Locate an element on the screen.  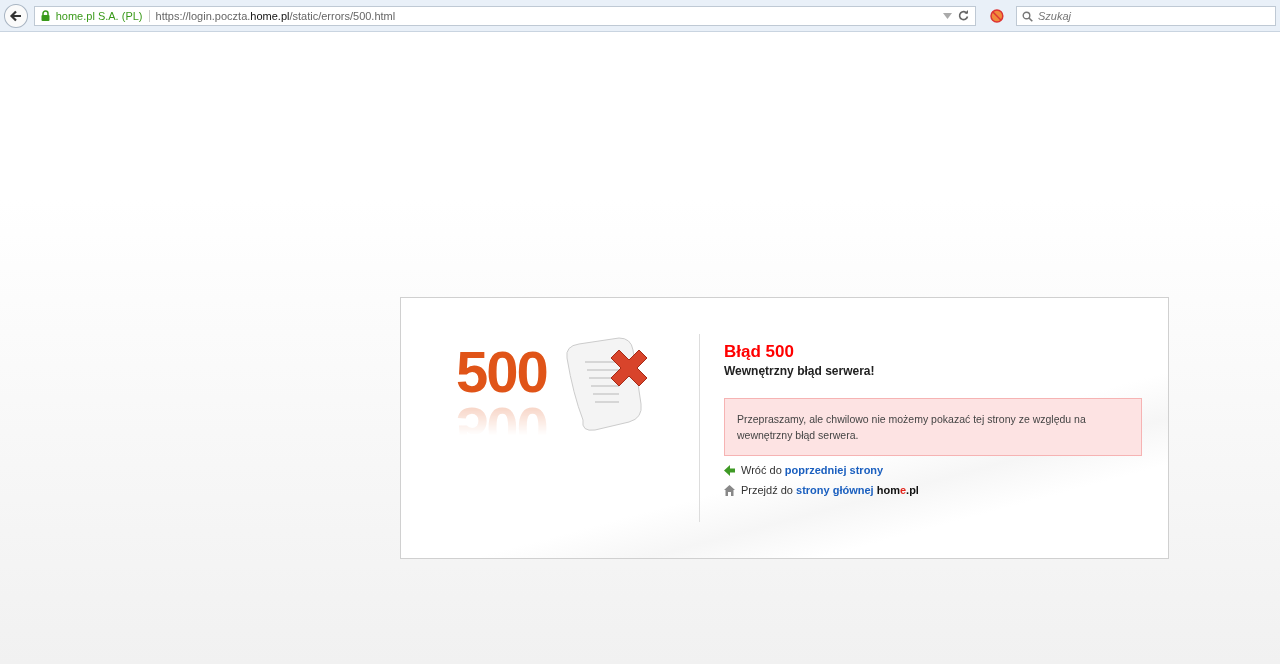
navigation-hint: Przejdź do strony głównej home.pl is located at coordinates (830, 490).